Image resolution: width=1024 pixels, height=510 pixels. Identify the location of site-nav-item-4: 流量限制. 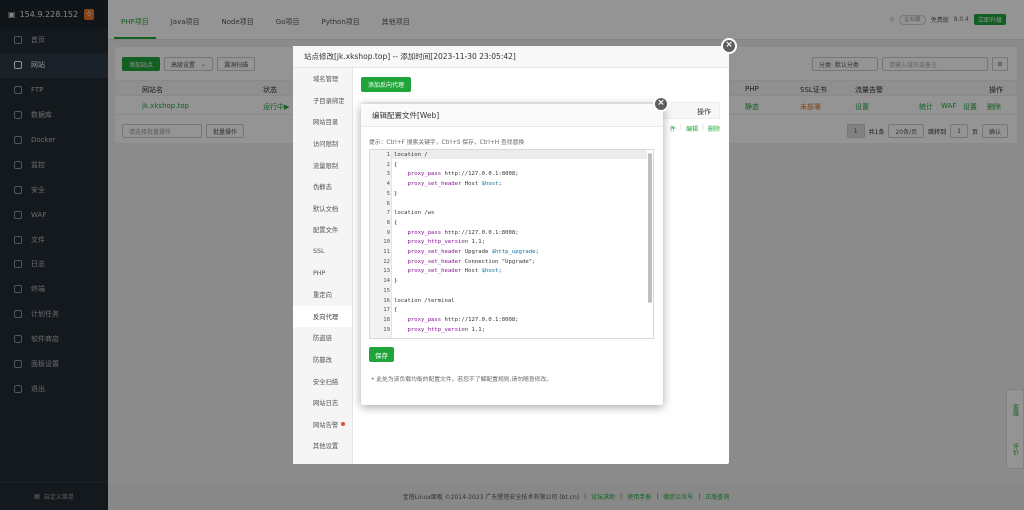
(322, 165).